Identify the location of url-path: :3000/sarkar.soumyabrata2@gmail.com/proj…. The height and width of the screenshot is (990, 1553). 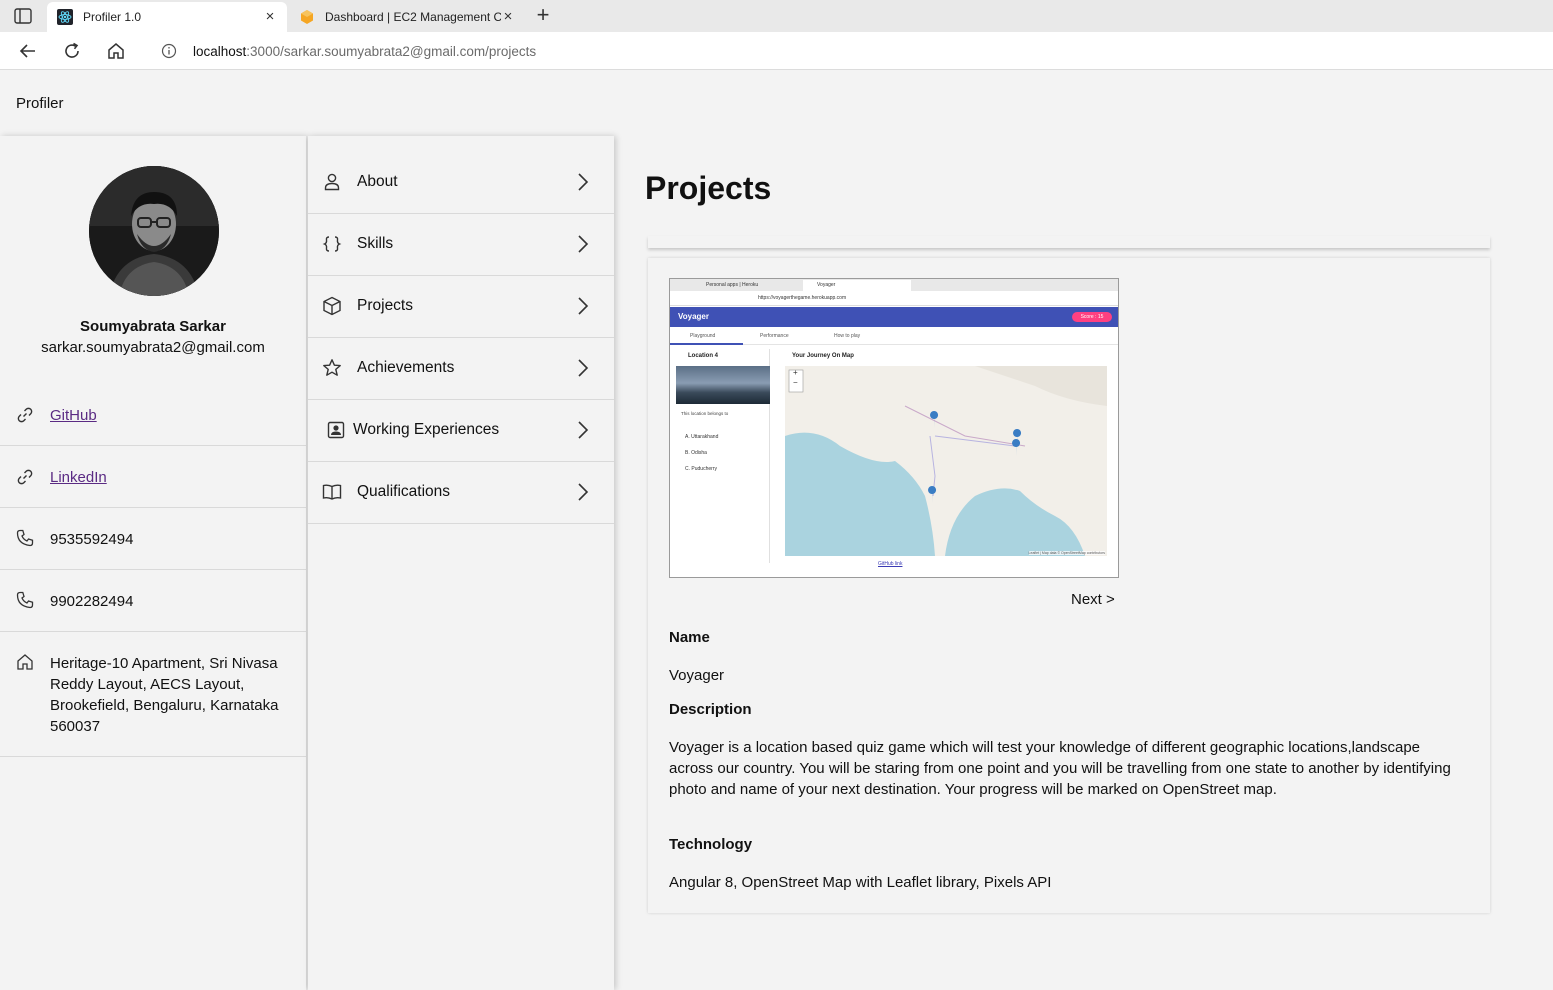
(391, 51).